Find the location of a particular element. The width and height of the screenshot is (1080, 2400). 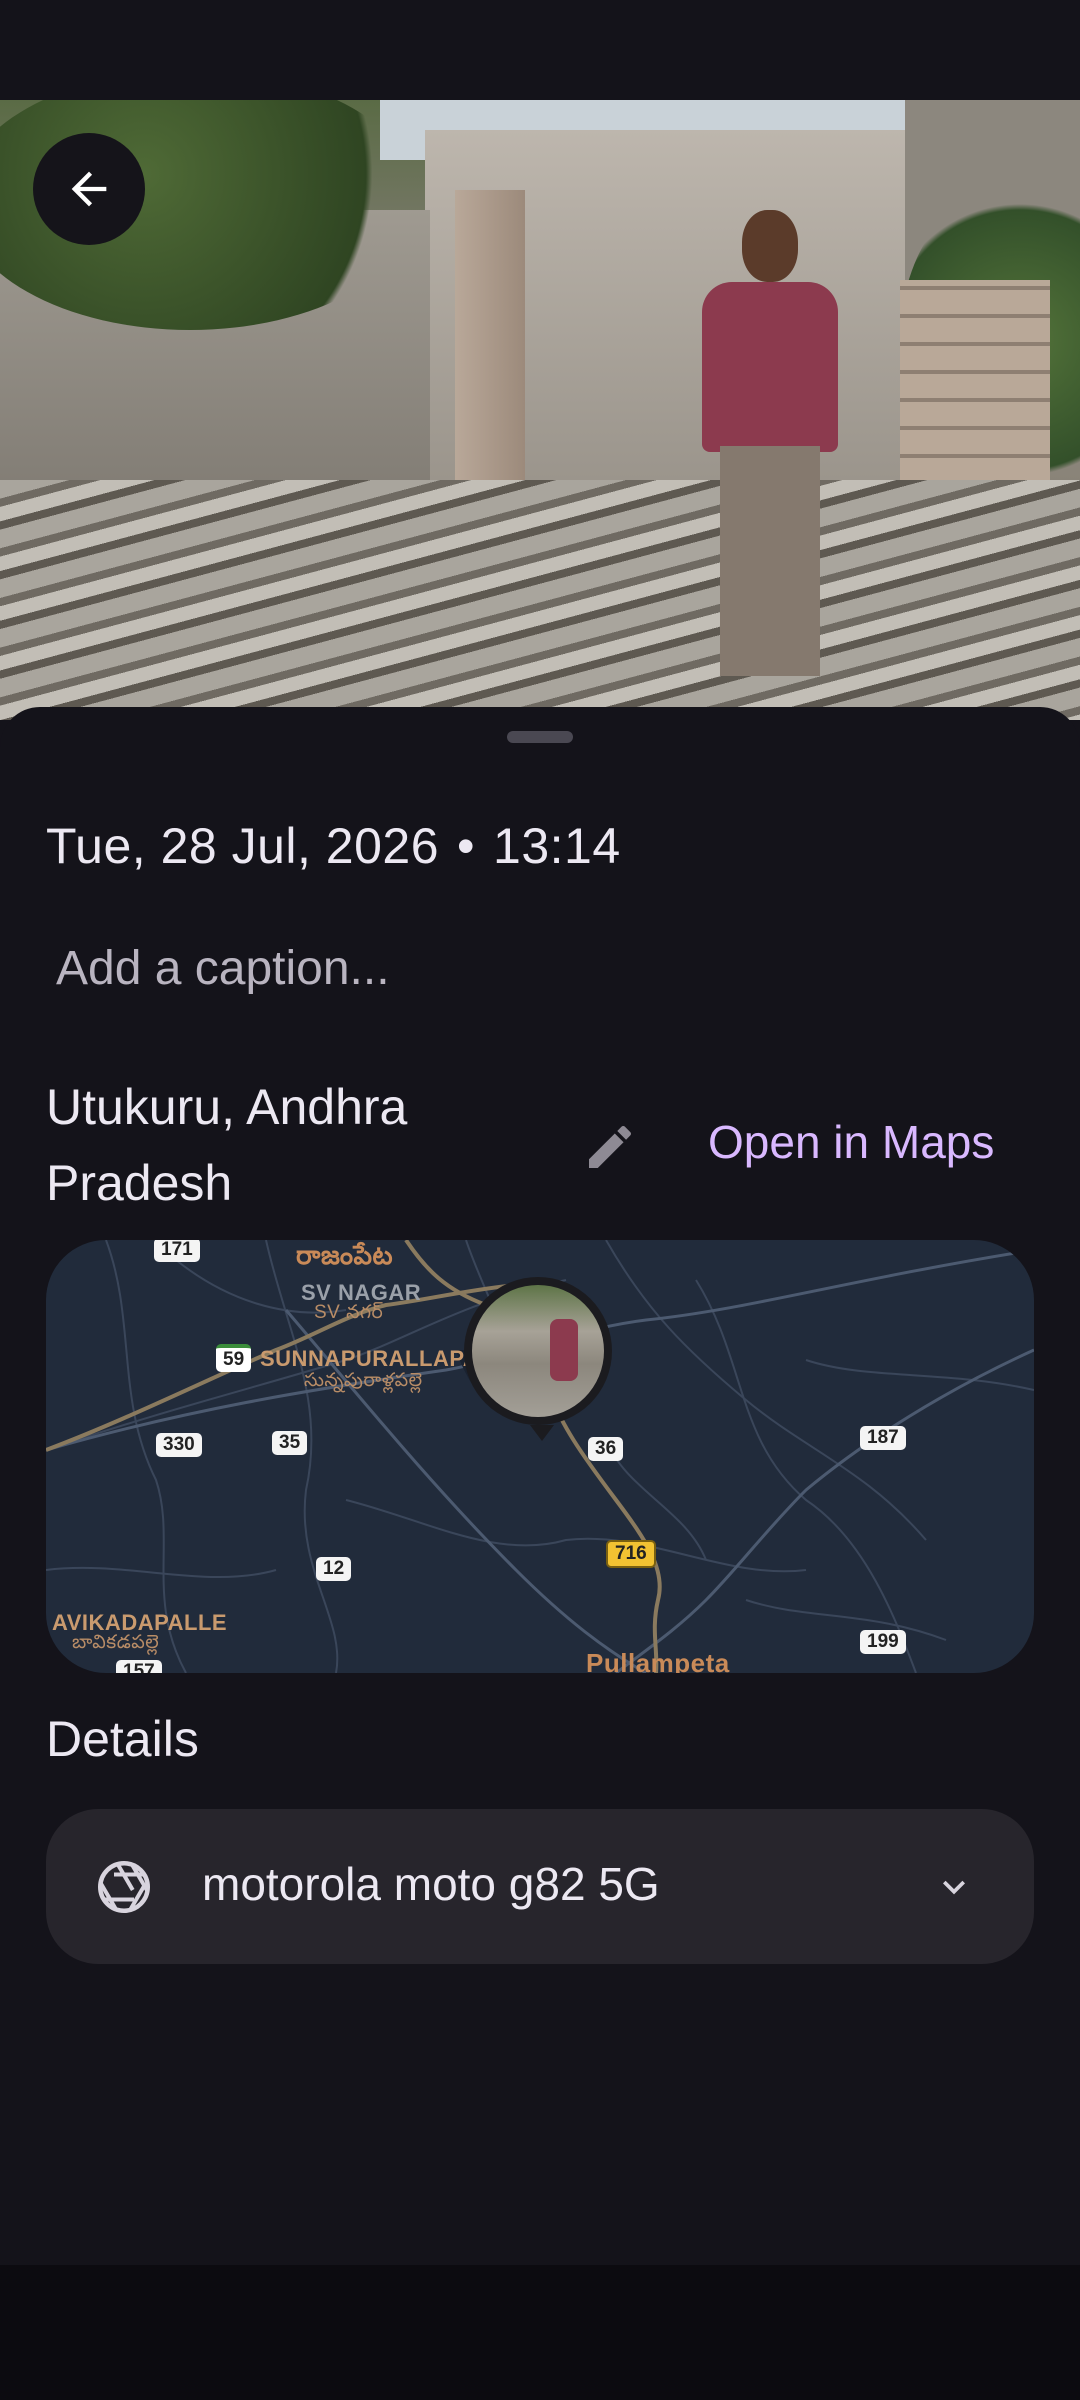

details-heading: Details is located at coordinates (122, 1739).